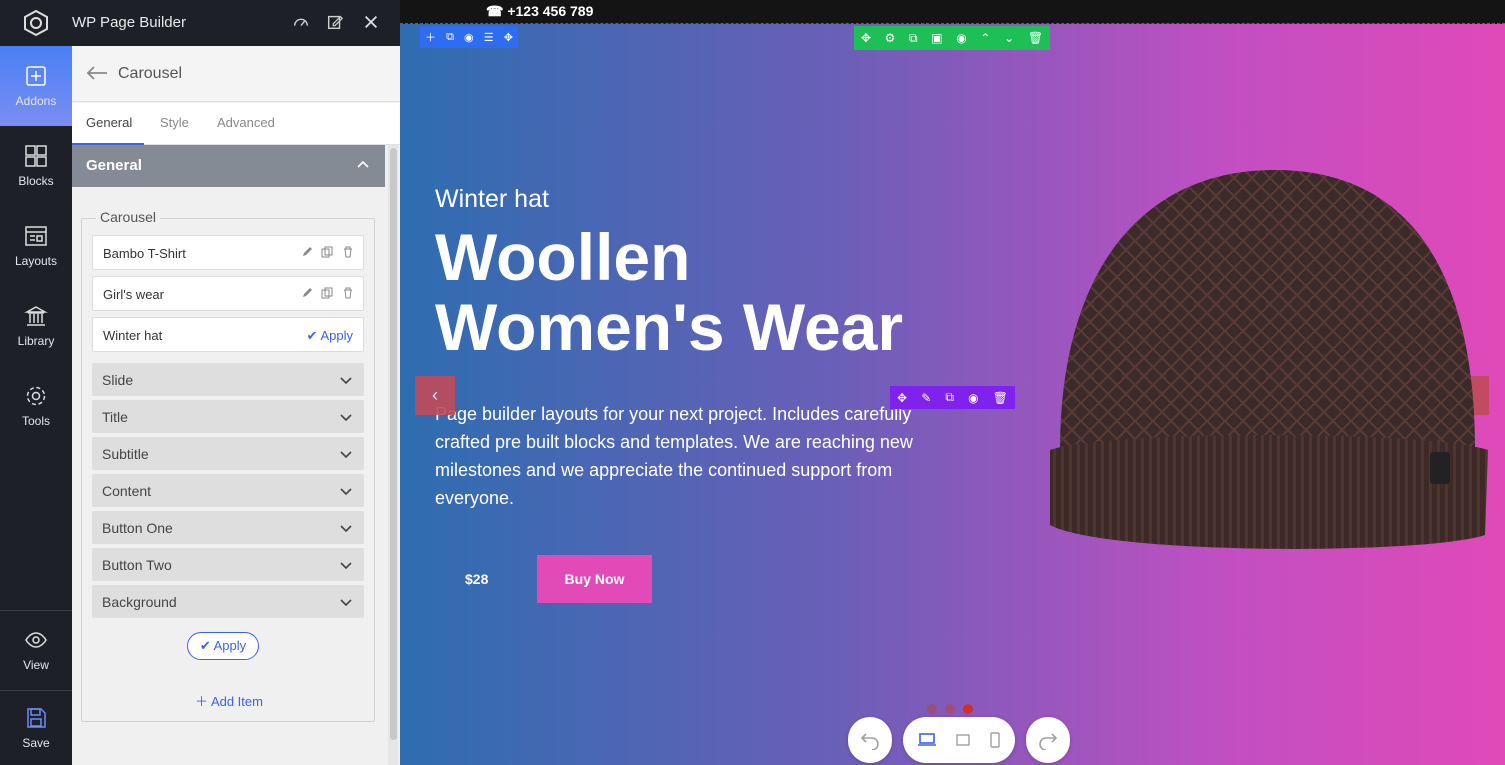  What do you see at coordinates (36, 406) in the screenshot?
I see `rail-tools: Tools` at bounding box center [36, 406].